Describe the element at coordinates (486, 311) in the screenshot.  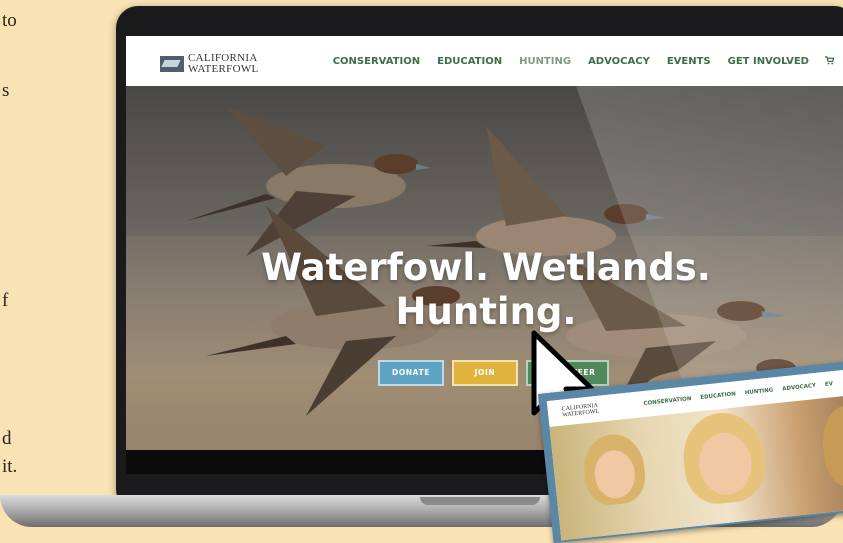
I see `hero-title-line-2: Hunting.` at that location.